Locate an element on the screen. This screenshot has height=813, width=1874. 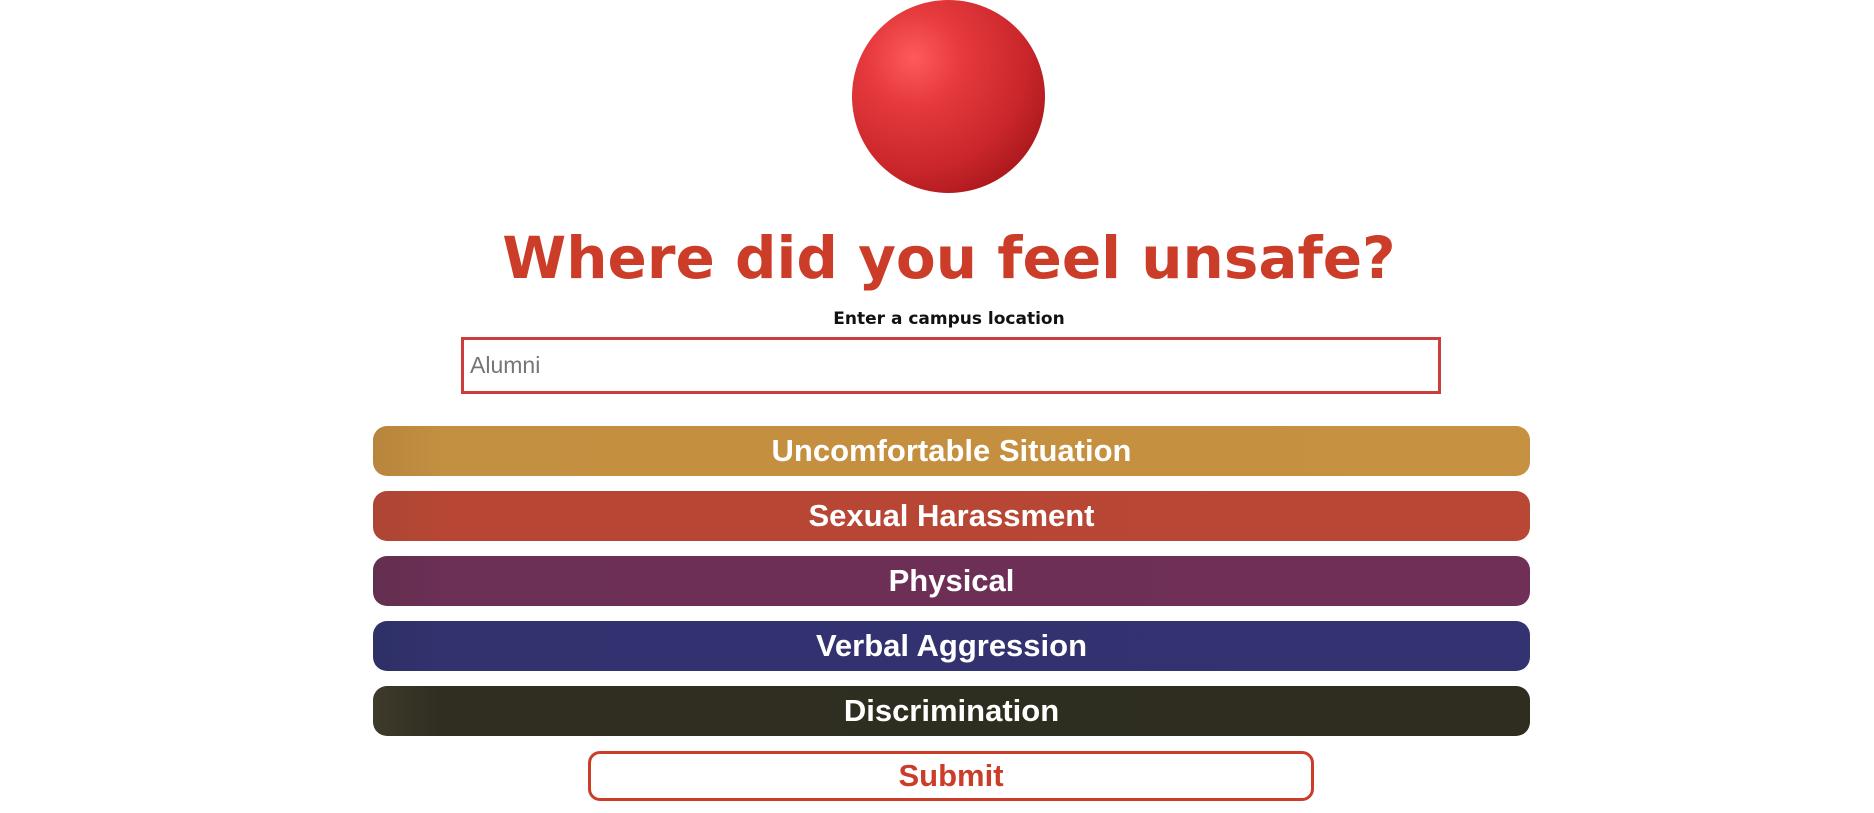
category-discrimination-button: Discrimination is located at coordinates (951, 711).